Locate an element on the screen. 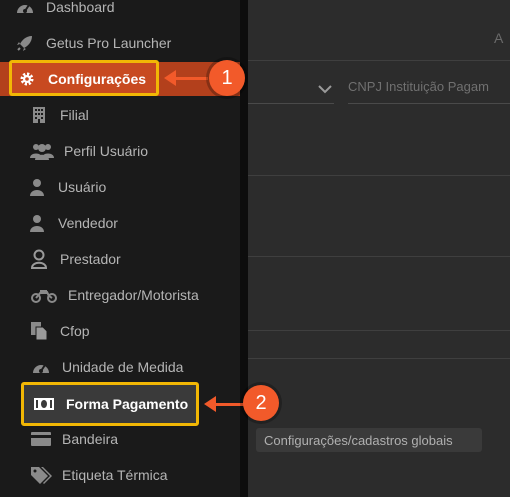 This screenshot has height=497, width=510. sidebar-item-label: Forma Pagamento is located at coordinates (127, 404).